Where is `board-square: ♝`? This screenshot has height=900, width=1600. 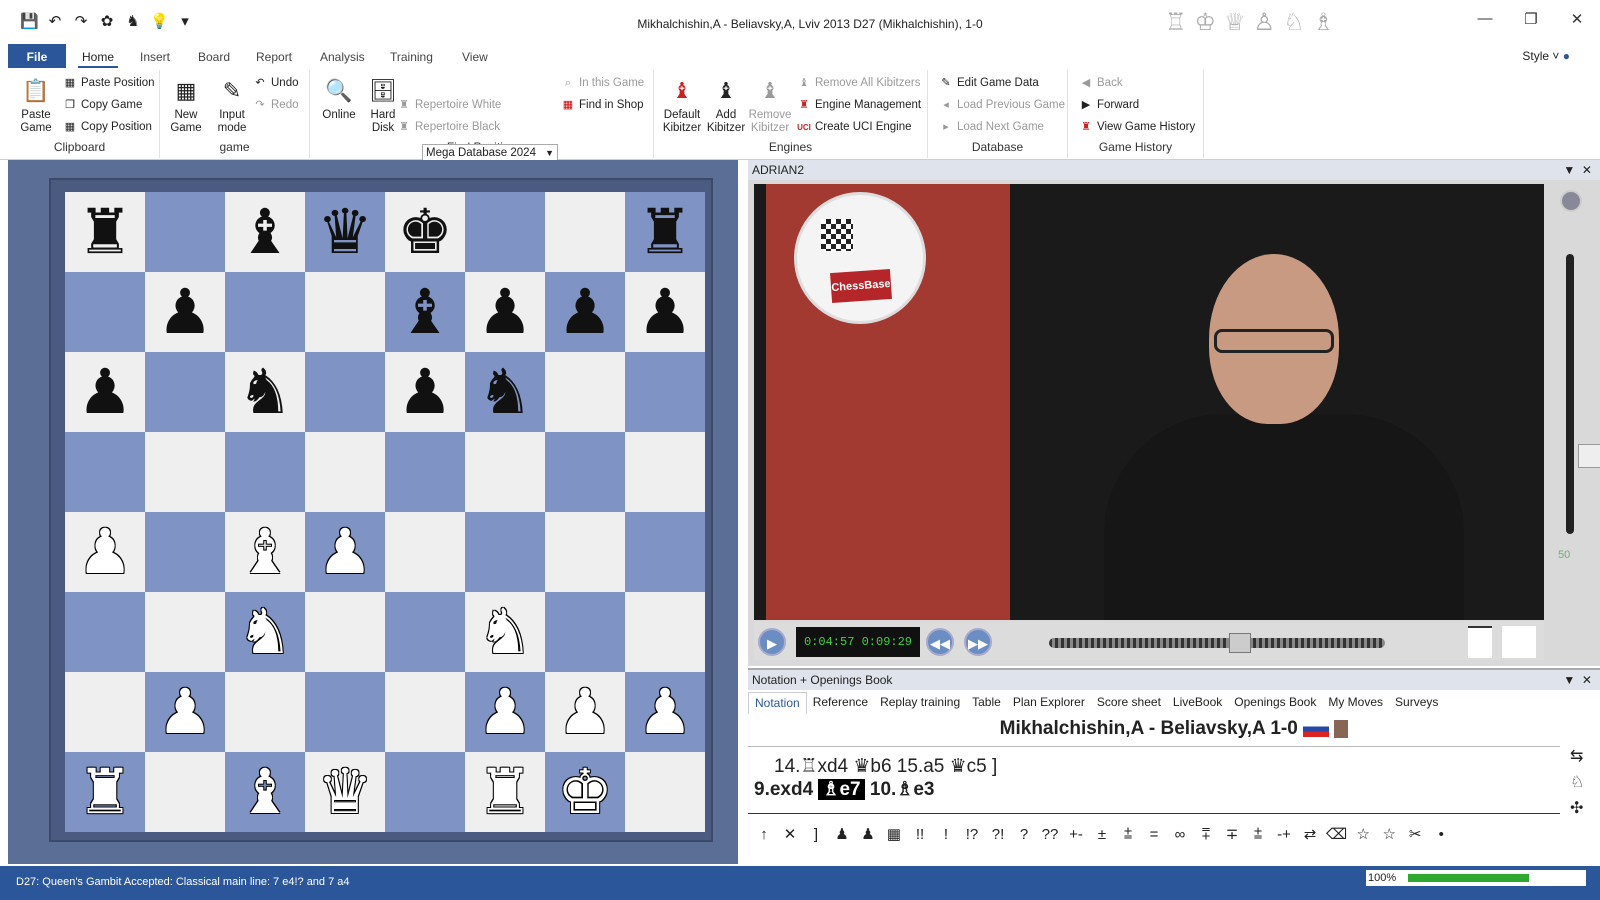
board-square: ♝ is located at coordinates (425, 312).